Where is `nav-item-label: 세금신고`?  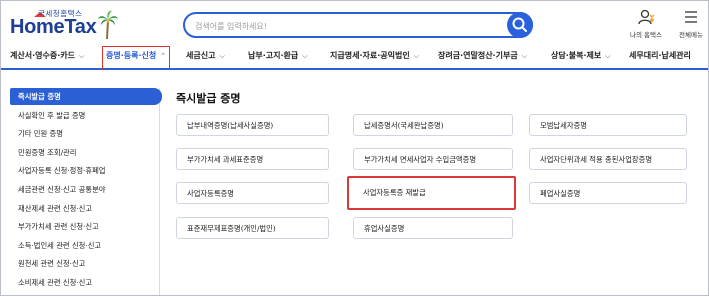 nav-item-label: 세금신고 is located at coordinates (201, 55).